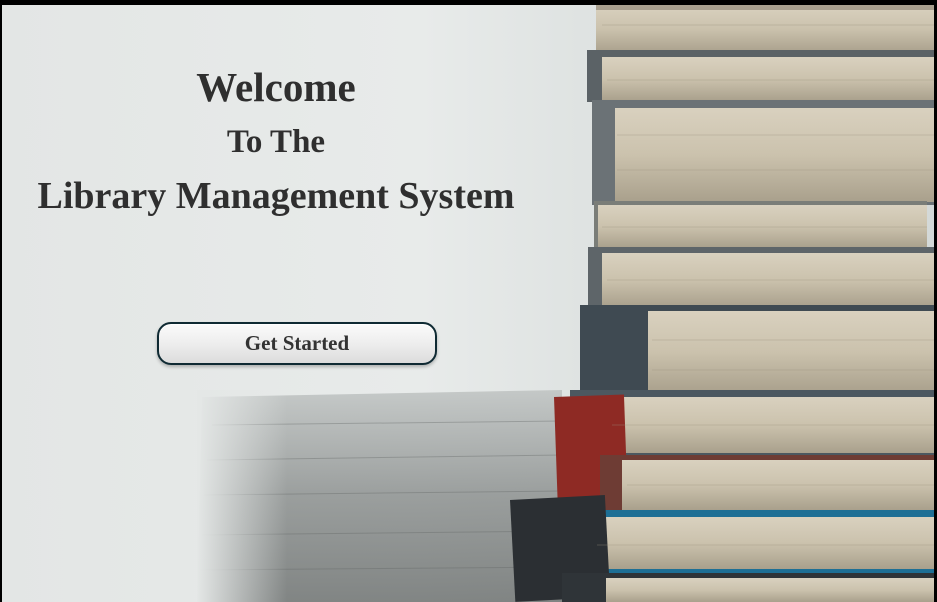 This screenshot has height=602, width=937. I want to click on app-title: Library Management System, so click(276, 196).